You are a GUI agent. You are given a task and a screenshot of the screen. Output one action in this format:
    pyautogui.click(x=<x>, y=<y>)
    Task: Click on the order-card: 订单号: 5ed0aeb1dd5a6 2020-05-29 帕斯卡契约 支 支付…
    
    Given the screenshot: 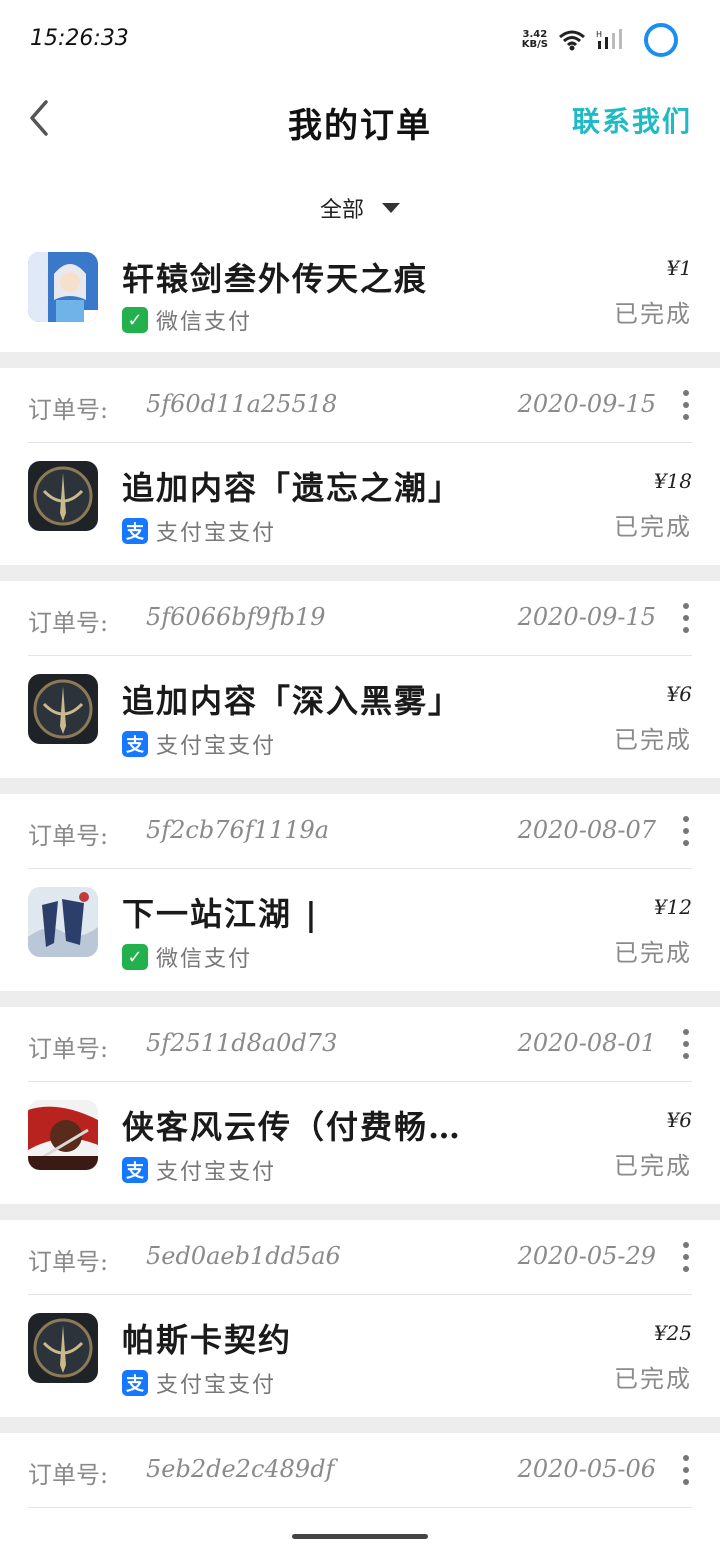 What is the action you would take?
    pyautogui.click(x=360, y=1318)
    